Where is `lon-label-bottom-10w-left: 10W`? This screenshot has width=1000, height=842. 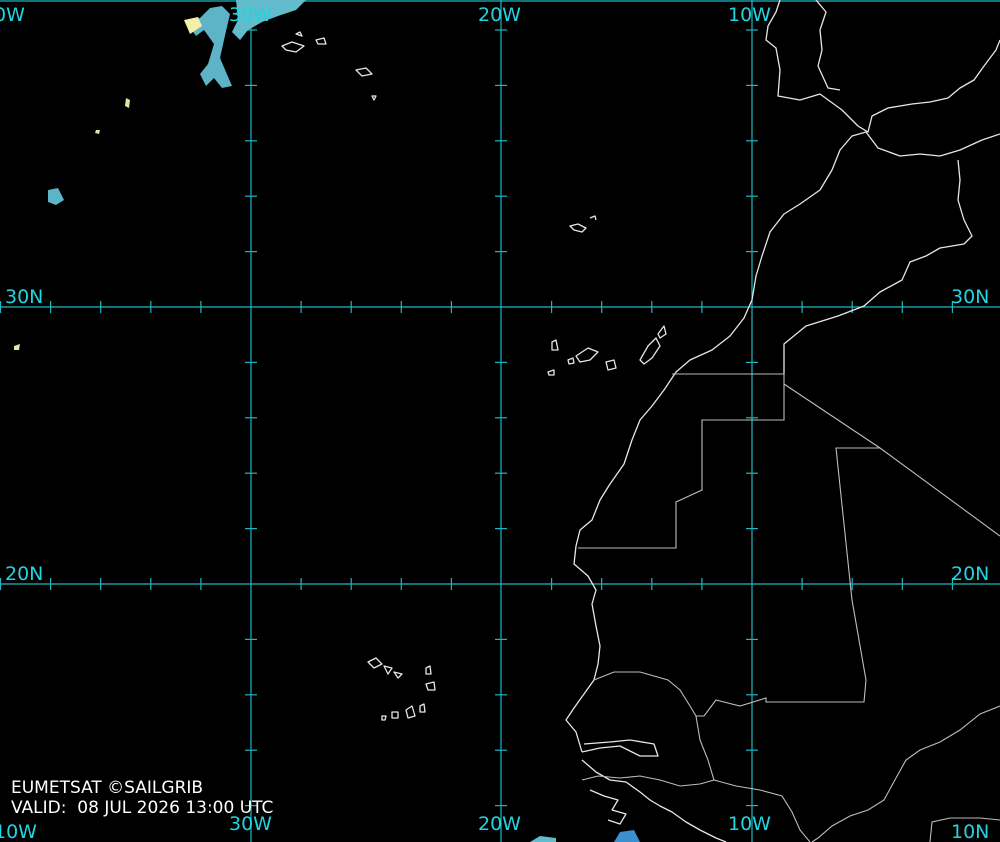 lon-label-bottom-10w-left: 10W is located at coordinates (18, 831).